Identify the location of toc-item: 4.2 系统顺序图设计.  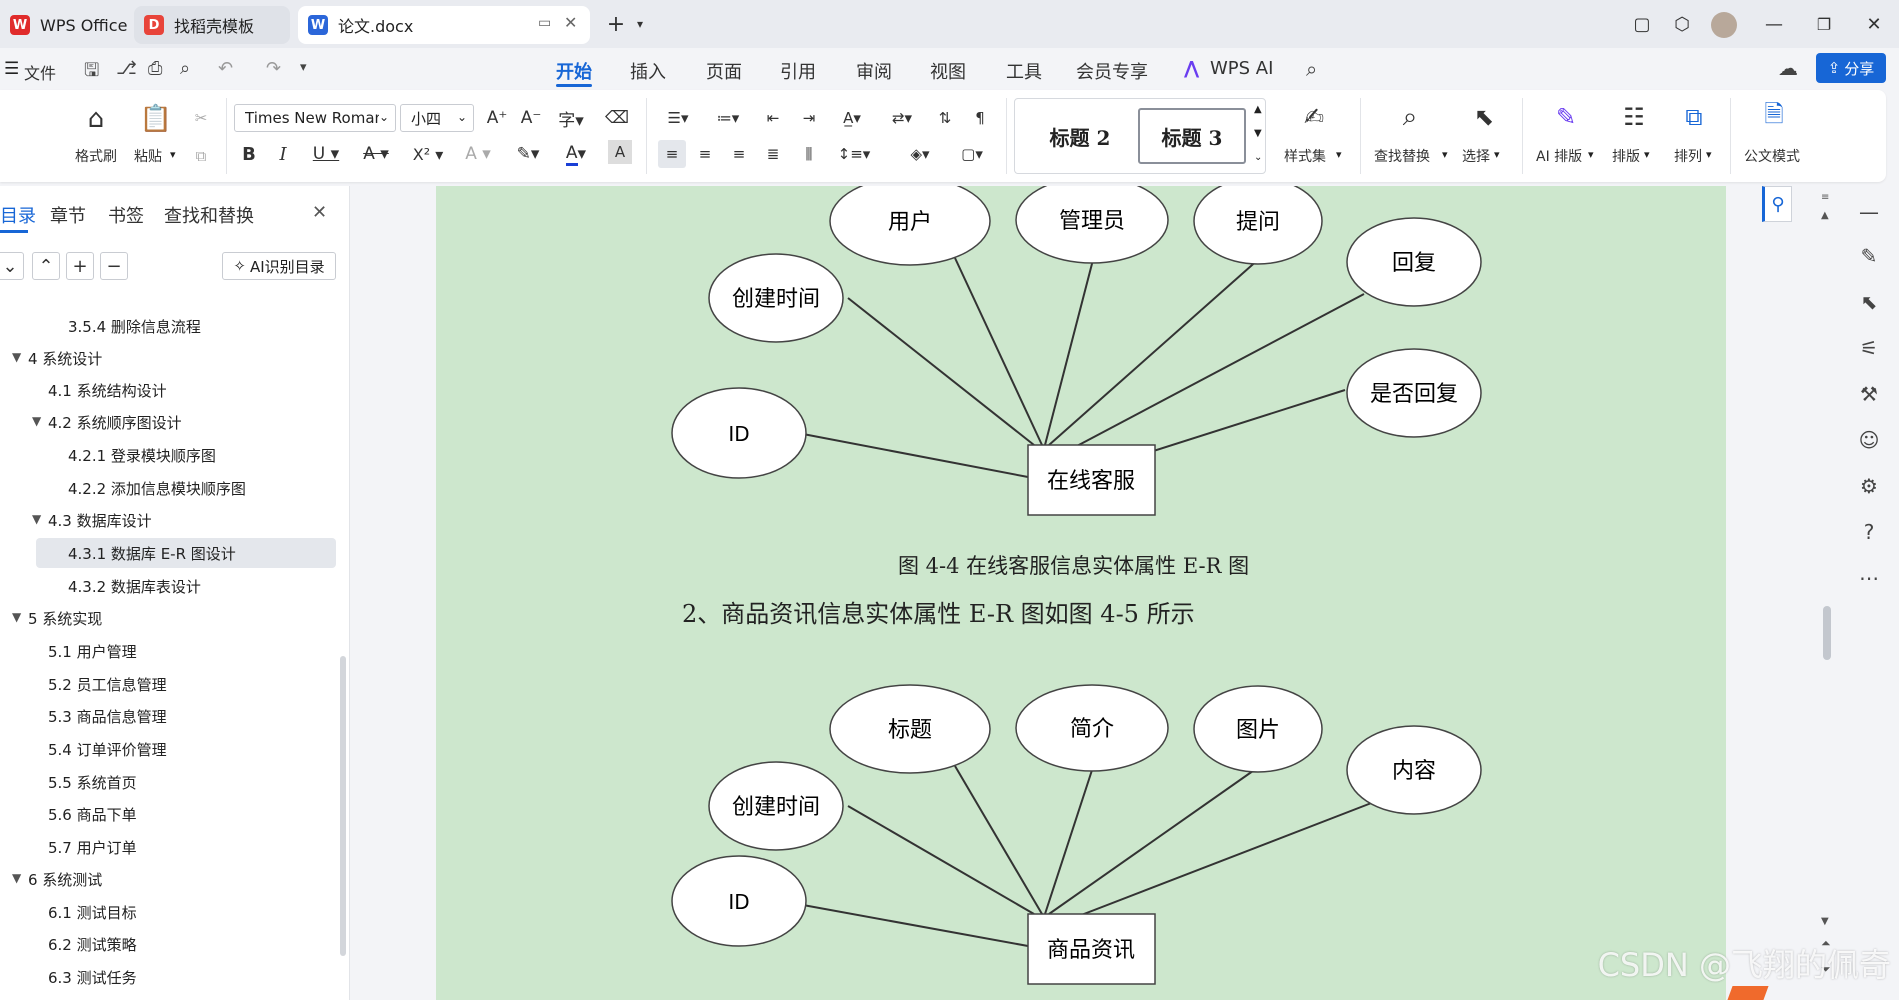
(115, 422).